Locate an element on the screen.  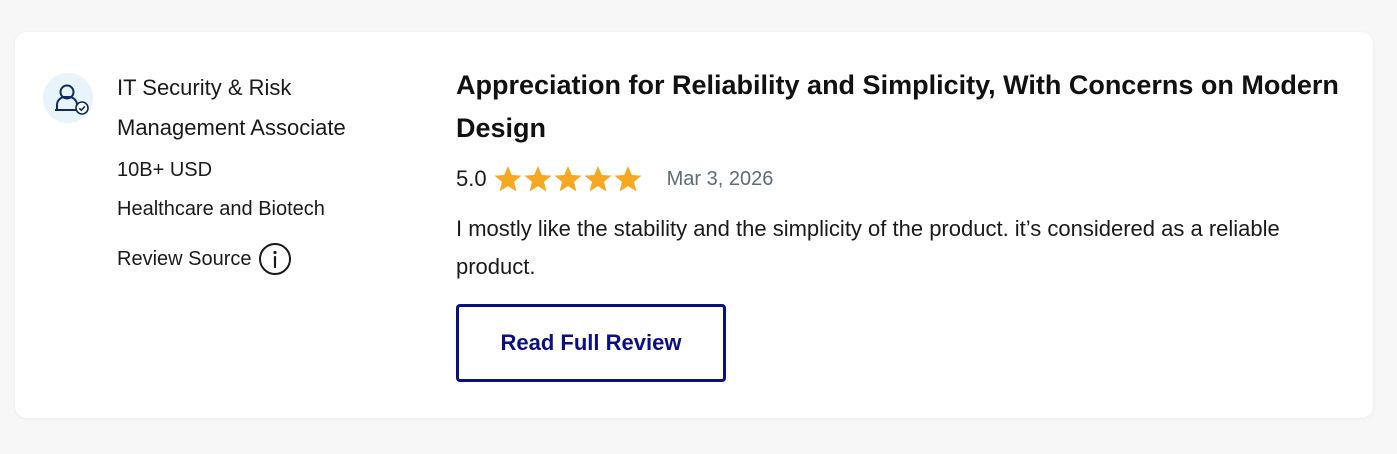
star-rating is located at coordinates (568, 179).